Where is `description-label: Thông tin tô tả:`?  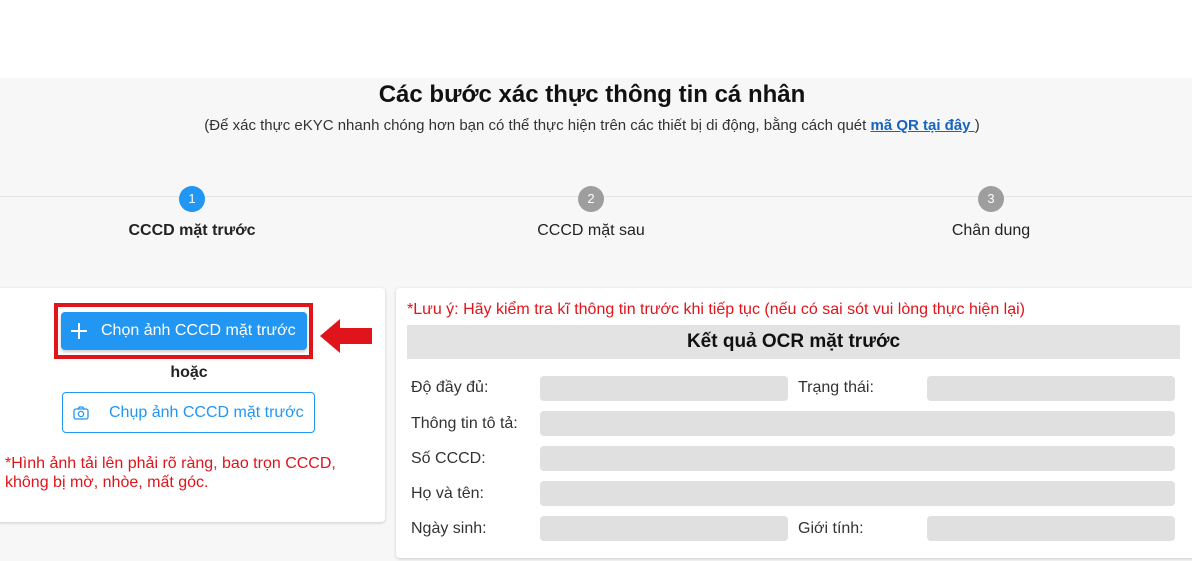
description-label: Thông tin tô tả: is located at coordinates (464, 423).